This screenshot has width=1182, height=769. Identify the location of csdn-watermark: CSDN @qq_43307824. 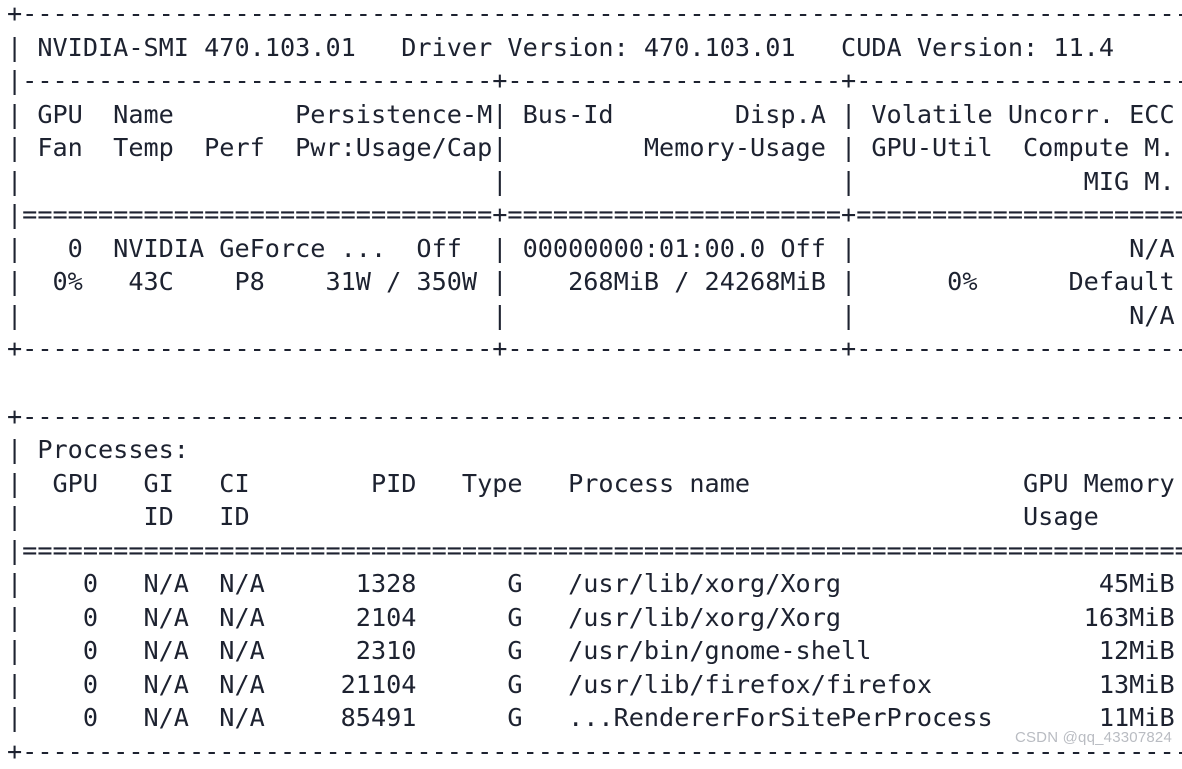
(1093, 737).